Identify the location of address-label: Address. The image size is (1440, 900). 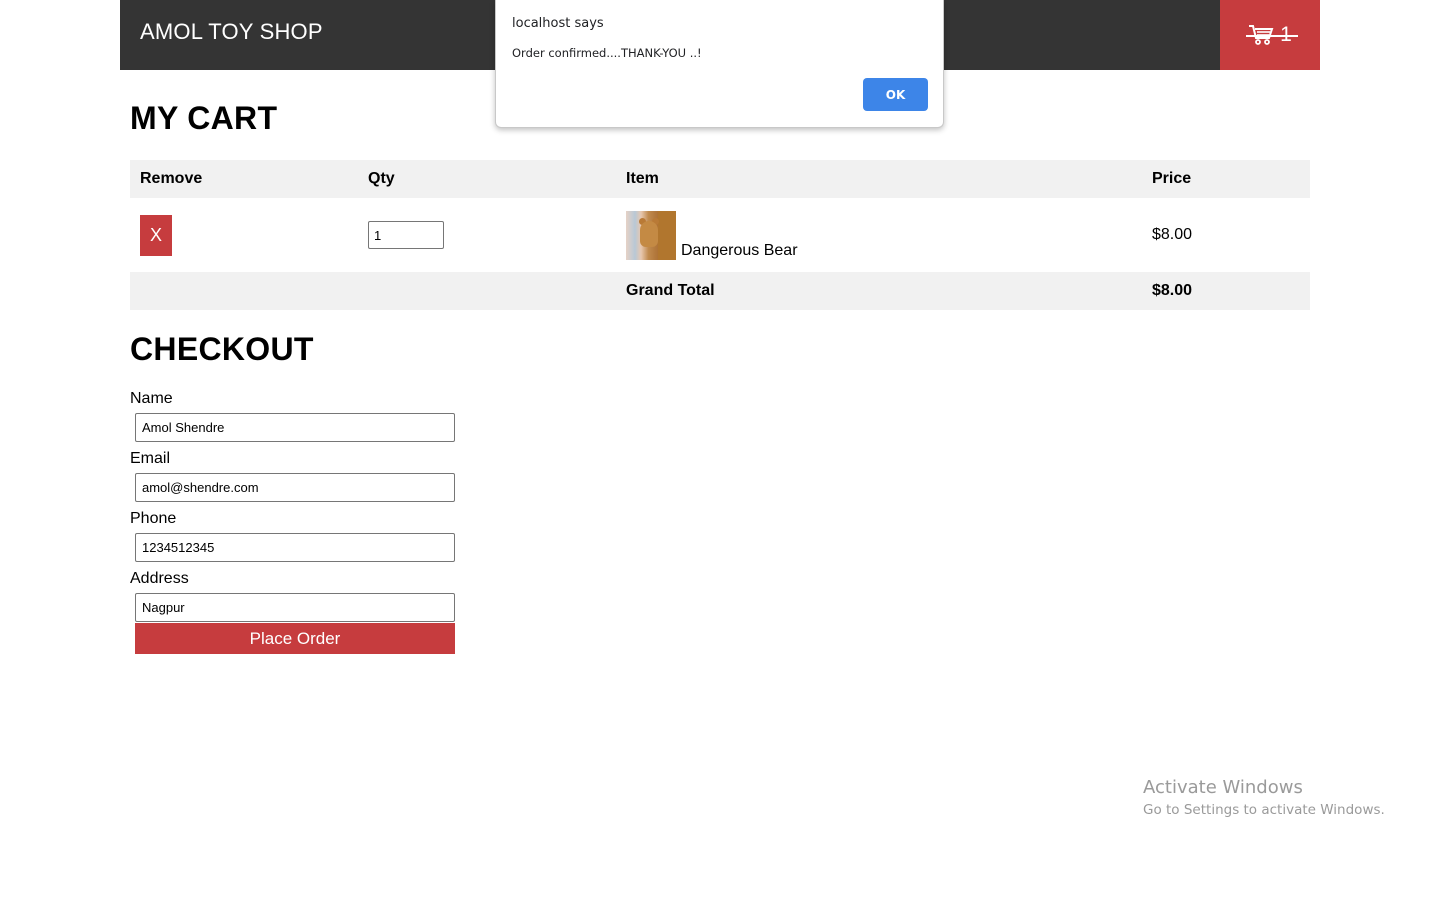
(159, 578).